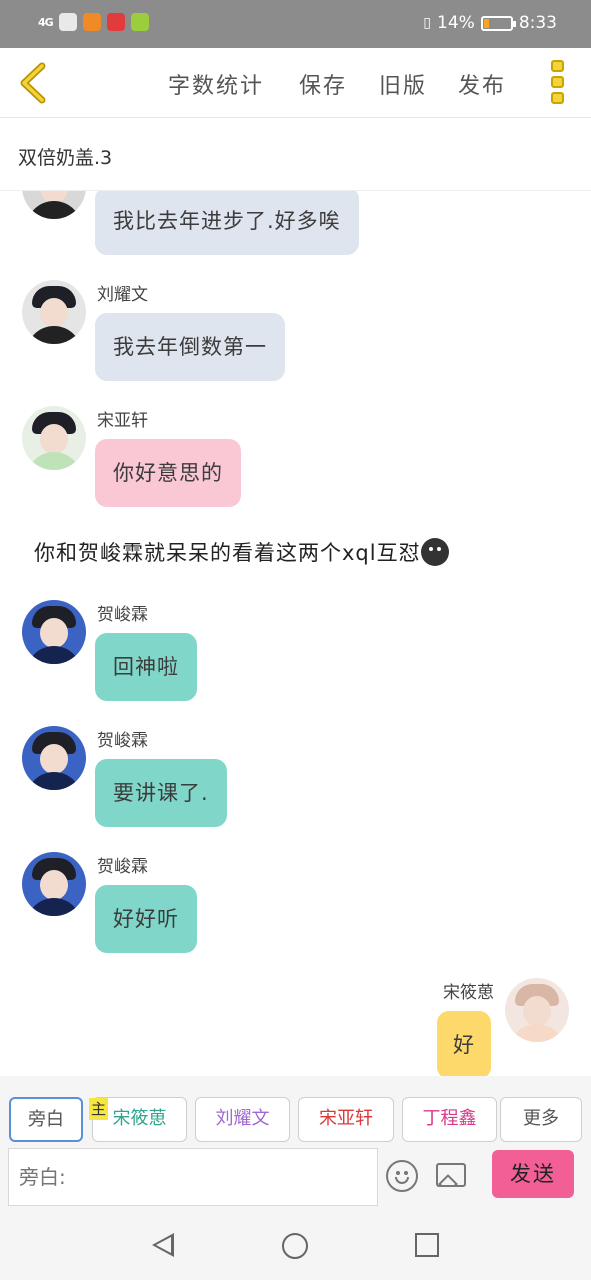  What do you see at coordinates (54, 438) in the screenshot?
I see `avatar-song-yaxuan` at bounding box center [54, 438].